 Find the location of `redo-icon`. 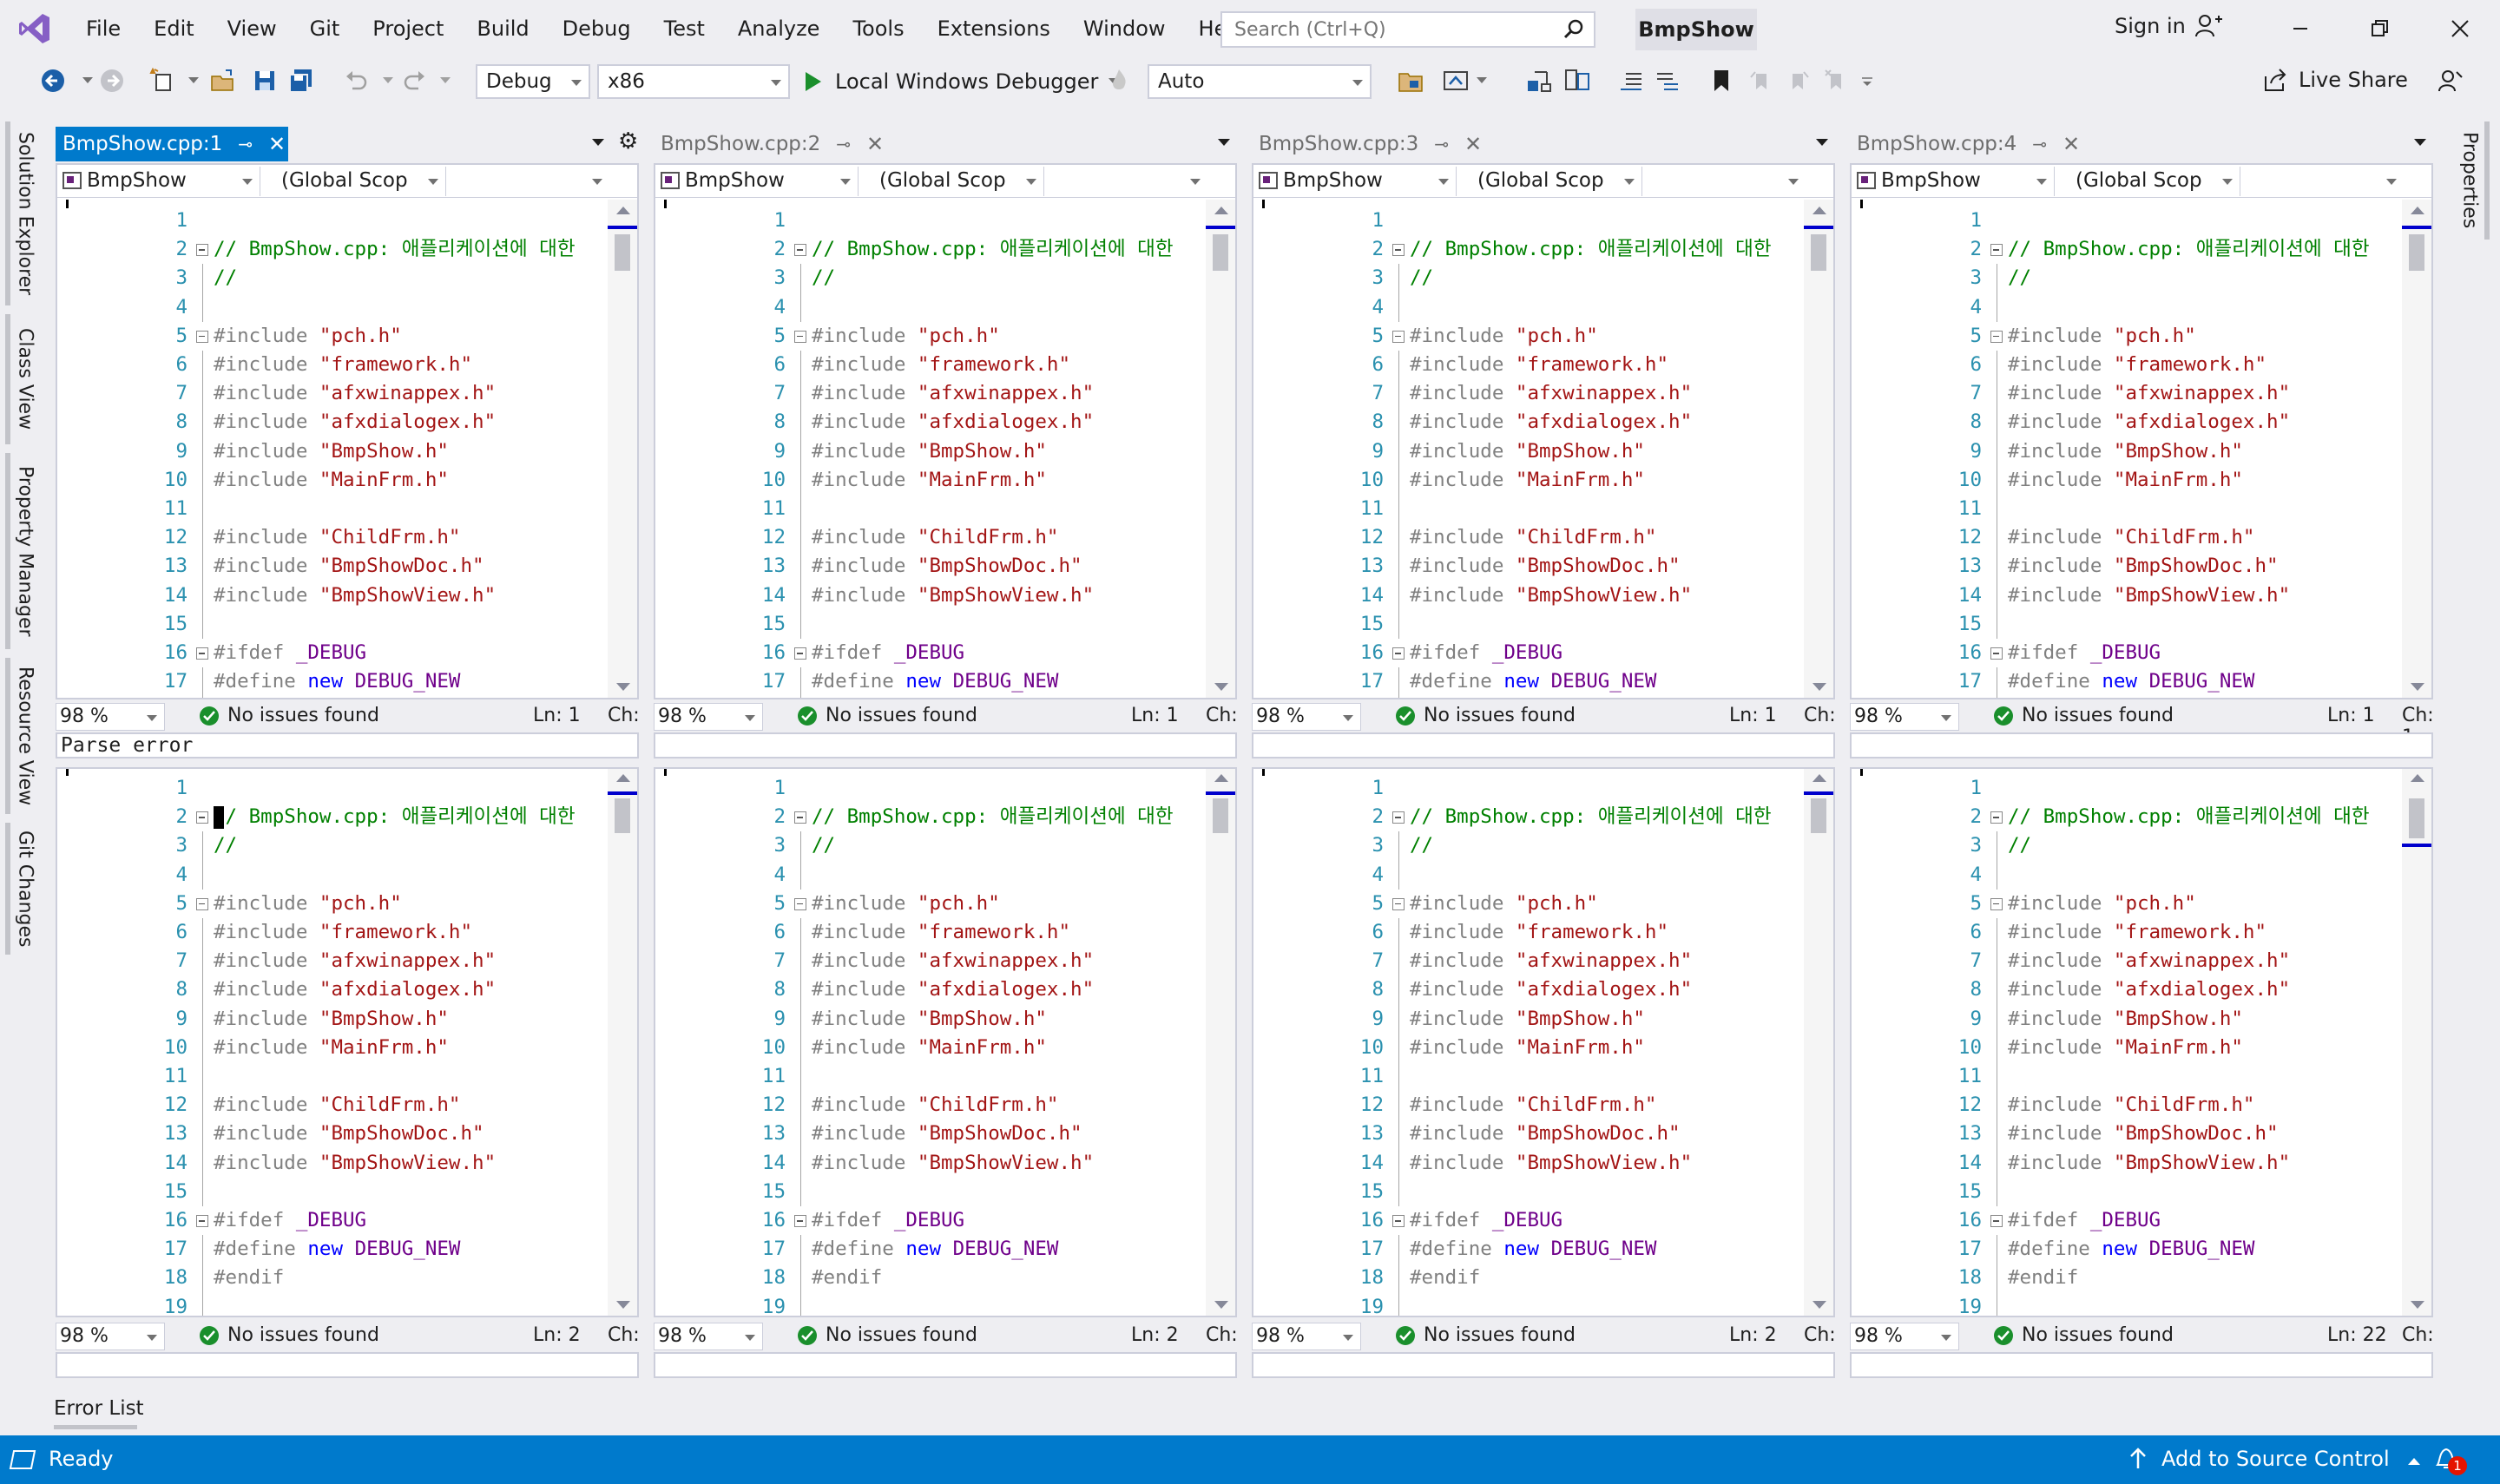

redo-icon is located at coordinates (414, 80).